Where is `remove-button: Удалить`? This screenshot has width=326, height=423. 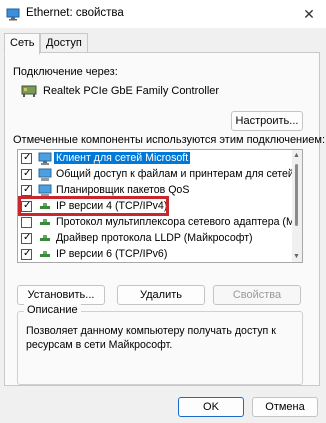
remove-button: Удалить is located at coordinates (161, 295).